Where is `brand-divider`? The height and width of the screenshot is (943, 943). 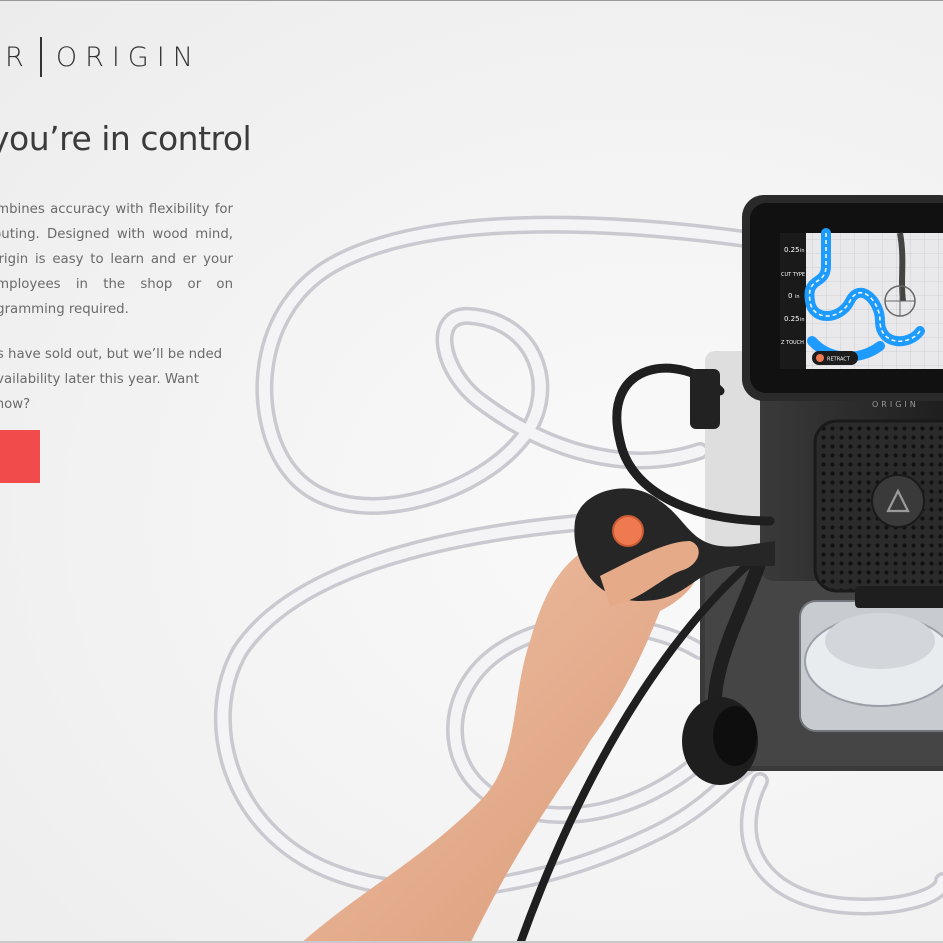 brand-divider is located at coordinates (40, 57).